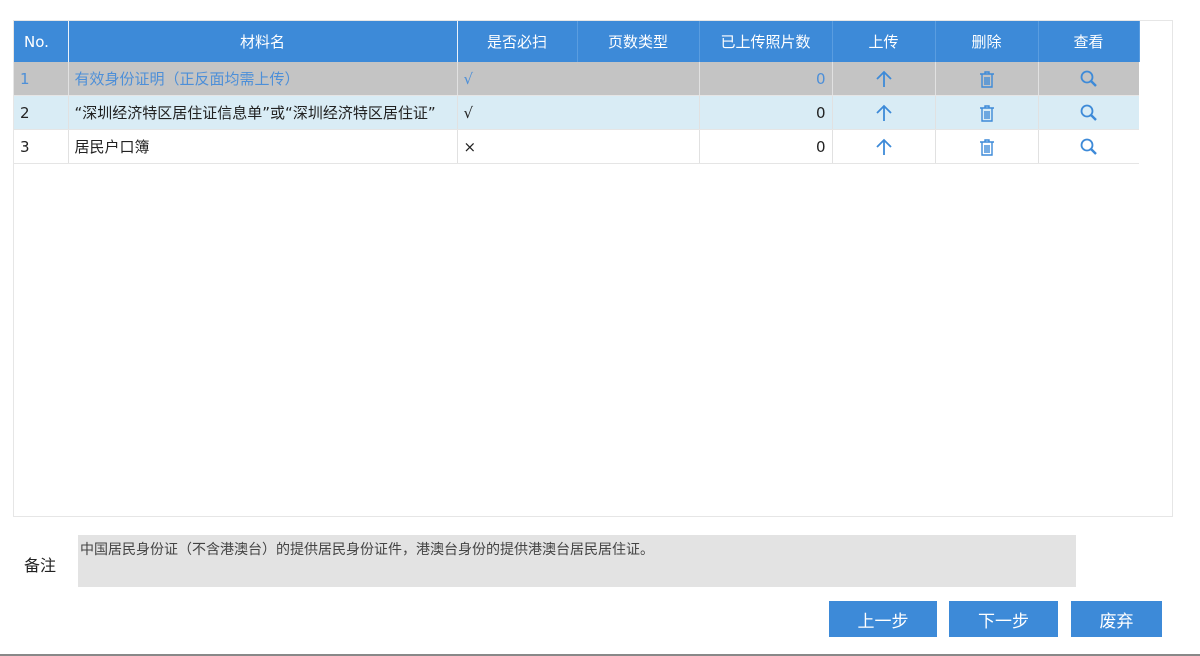  Describe the element at coordinates (40, 565) in the screenshot. I see `remark-label: 备注` at that location.